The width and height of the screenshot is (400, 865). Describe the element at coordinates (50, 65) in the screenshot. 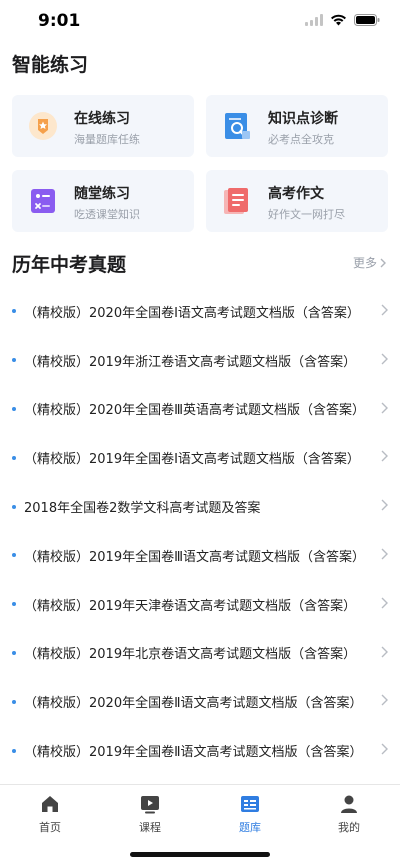

I see `smart-practice-title: 智能练习` at that location.